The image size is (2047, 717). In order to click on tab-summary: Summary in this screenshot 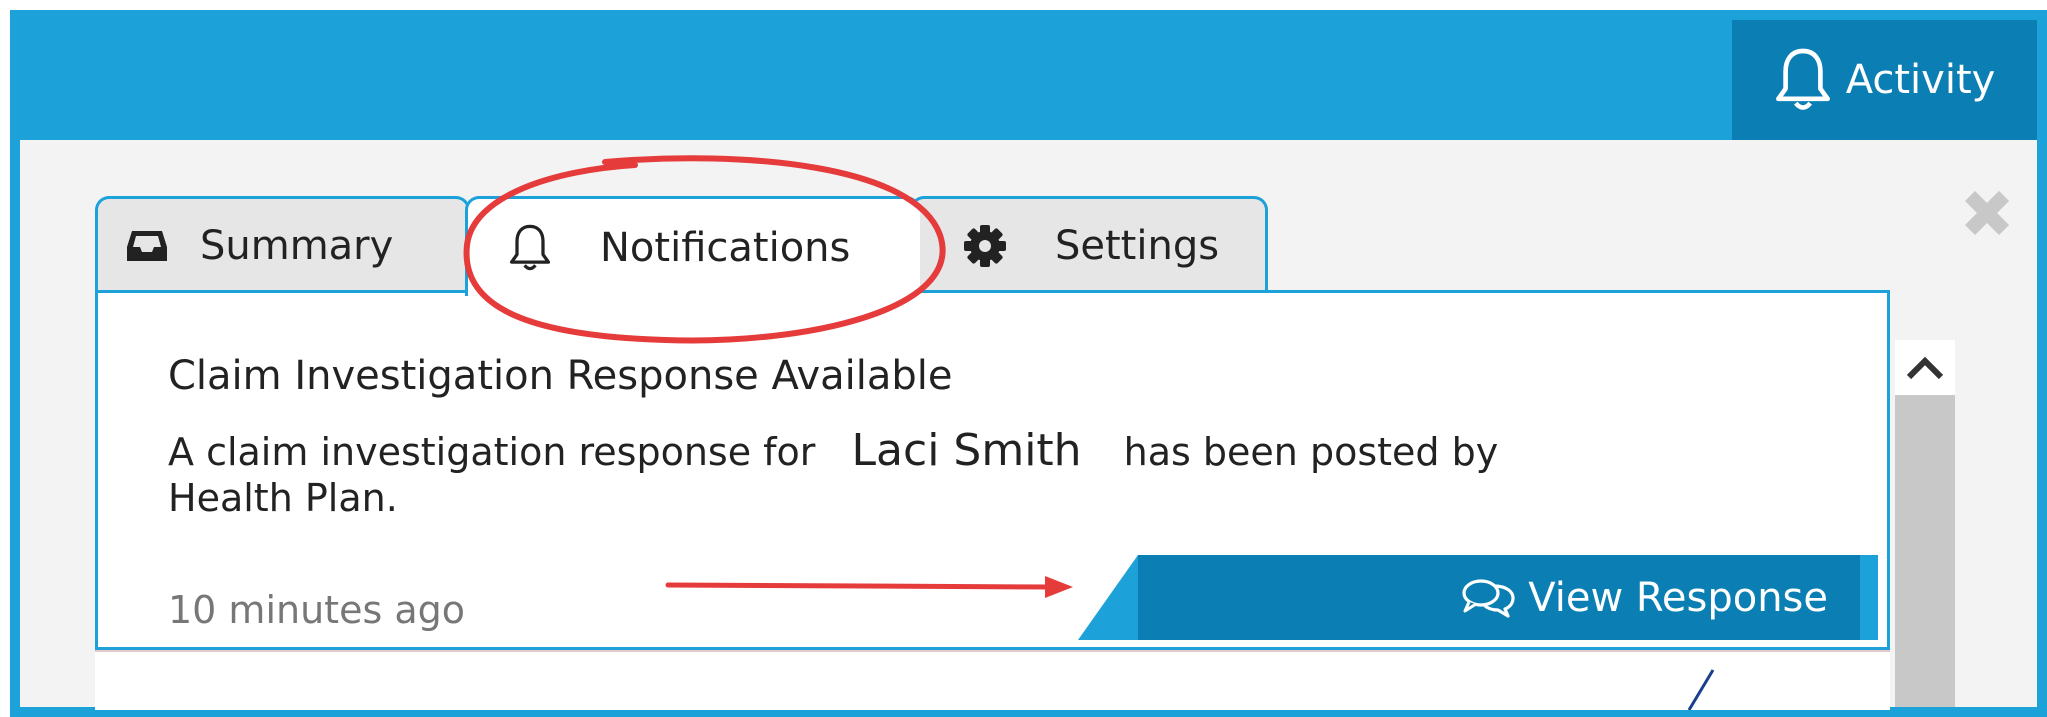, I will do `click(282, 244)`.